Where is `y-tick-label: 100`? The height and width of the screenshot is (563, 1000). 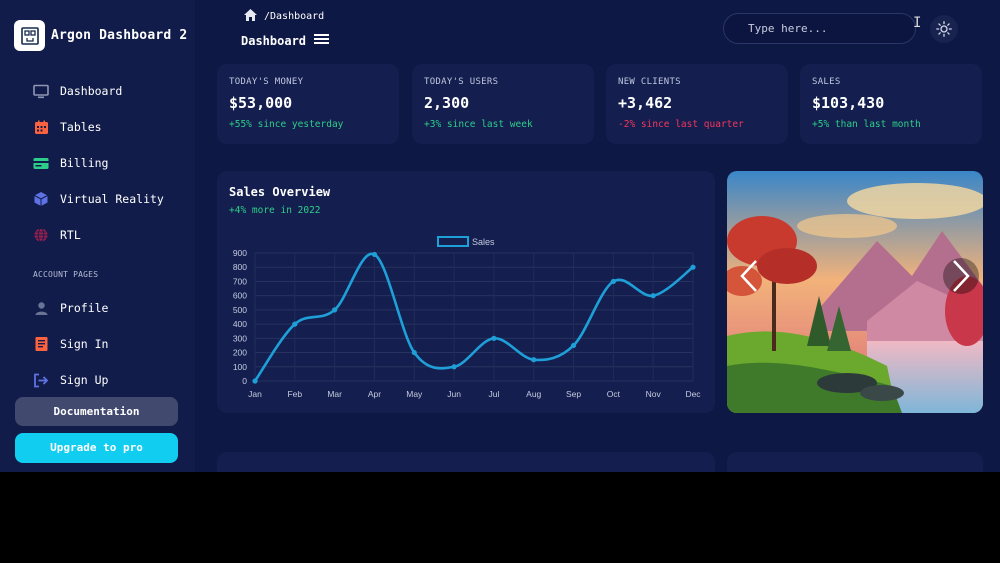 y-tick-label: 100 is located at coordinates (240, 367).